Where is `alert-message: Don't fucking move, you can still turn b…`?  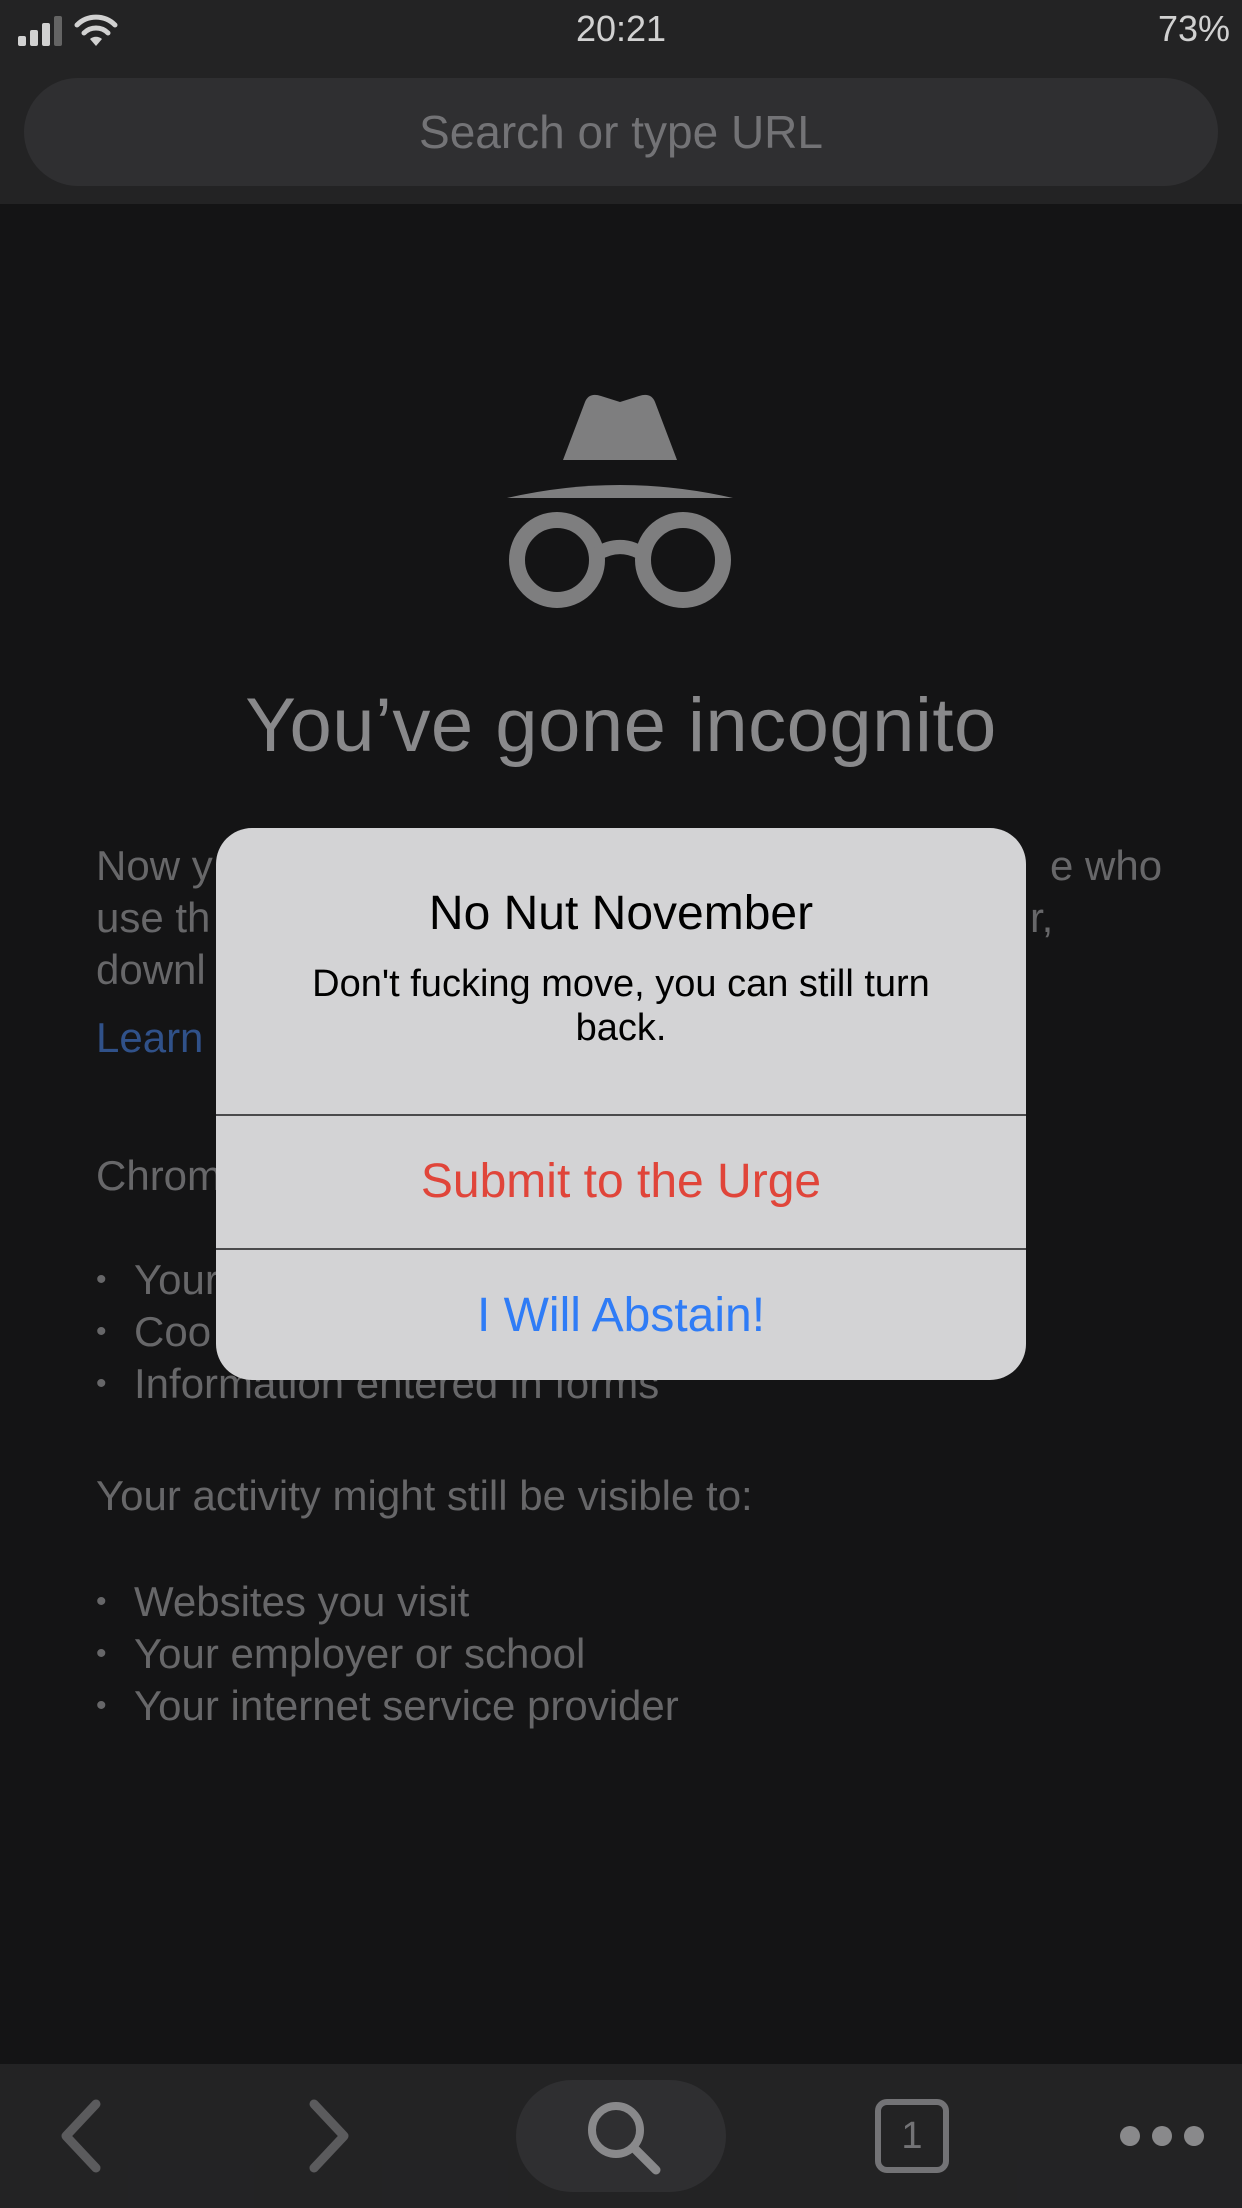
alert-message: Don't fucking move, you can still turn b… is located at coordinates (621, 1006).